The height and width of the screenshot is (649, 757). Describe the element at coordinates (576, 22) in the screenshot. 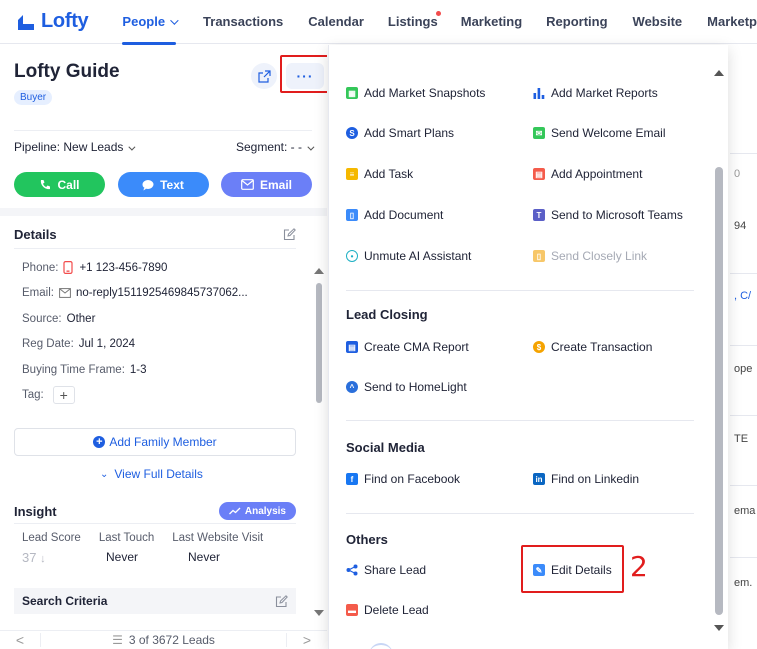

I see `nav-reporting: Reporting` at that location.